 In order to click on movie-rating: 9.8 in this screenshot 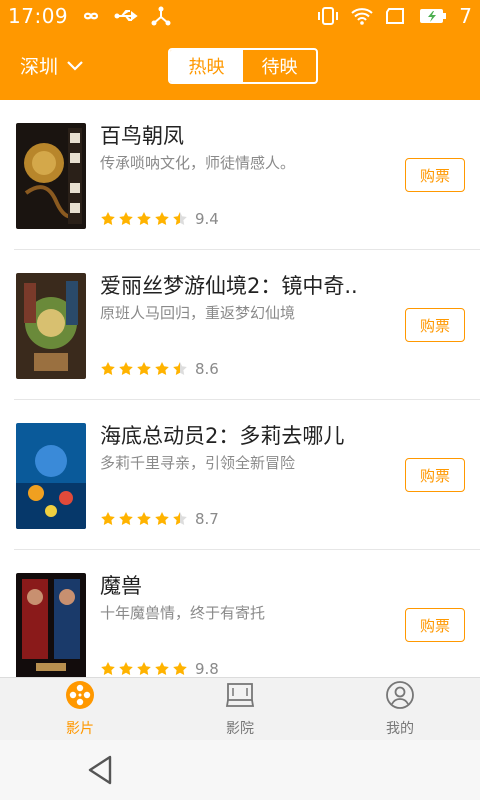, I will do `click(159, 668)`.